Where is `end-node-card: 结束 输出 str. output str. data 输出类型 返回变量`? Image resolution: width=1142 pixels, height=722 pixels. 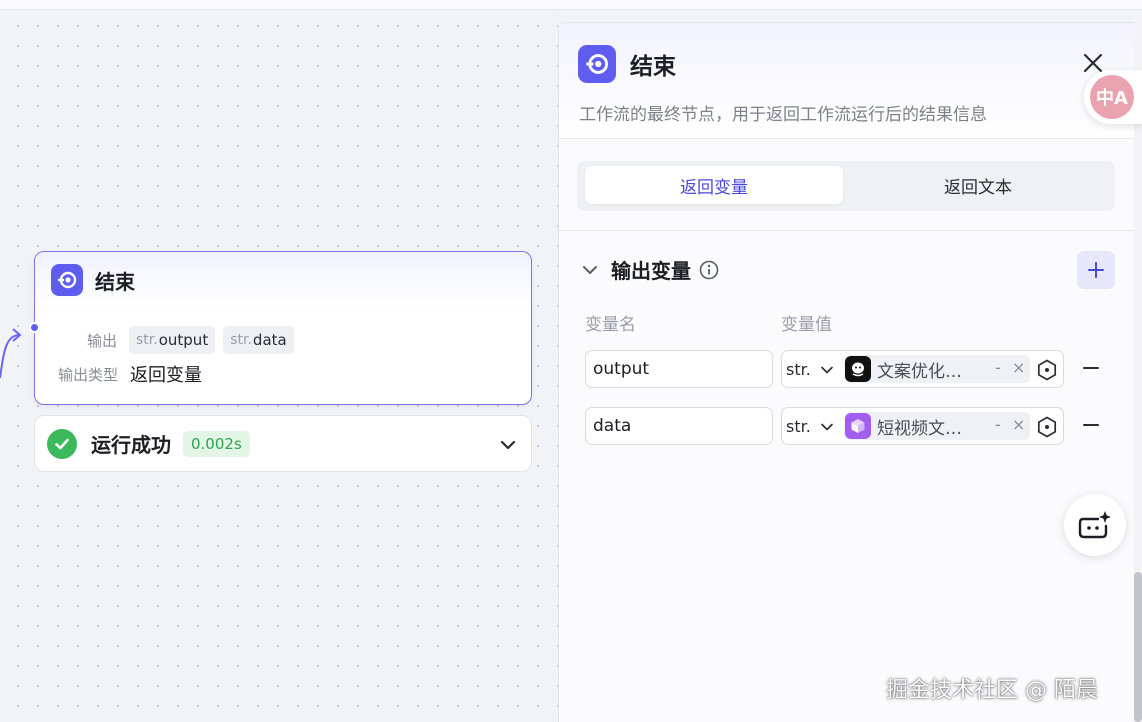 end-node-card: 结束 输出 str. output str. data 输出类型 返回变量 is located at coordinates (280, 328).